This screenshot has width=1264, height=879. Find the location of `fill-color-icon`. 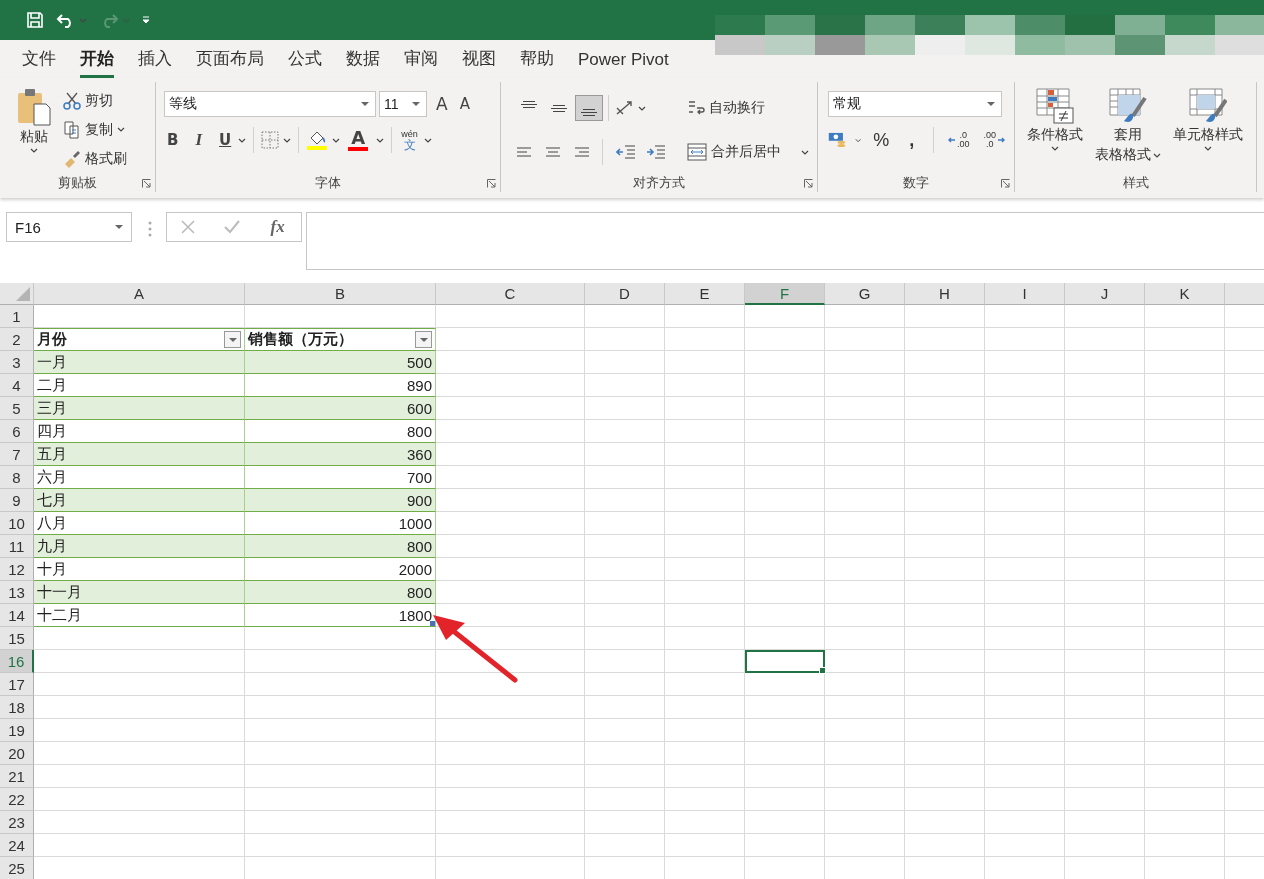

fill-color-icon is located at coordinates (317, 140).